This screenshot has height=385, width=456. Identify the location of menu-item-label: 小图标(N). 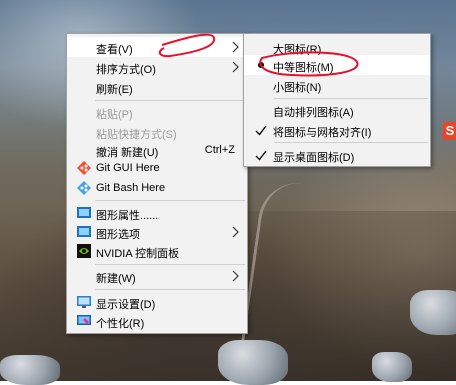
(297, 88).